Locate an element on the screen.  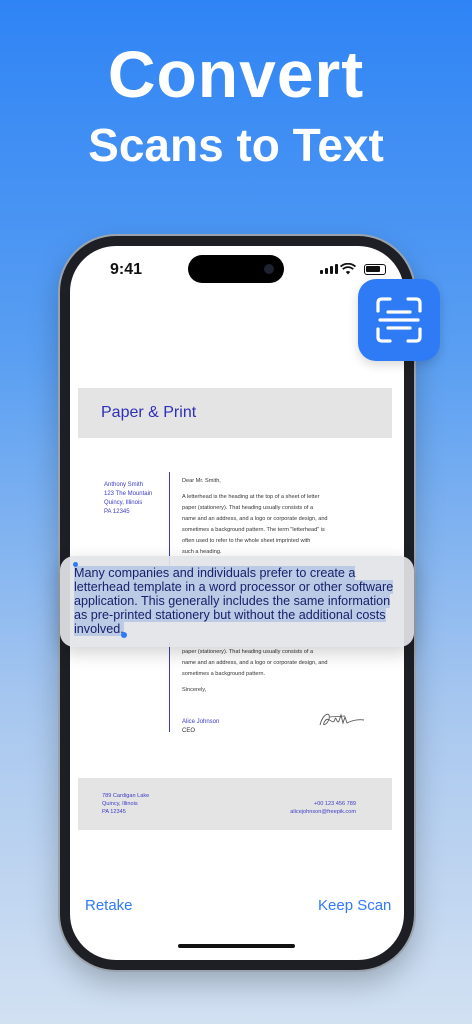
scan-badge is located at coordinates (399, 320).